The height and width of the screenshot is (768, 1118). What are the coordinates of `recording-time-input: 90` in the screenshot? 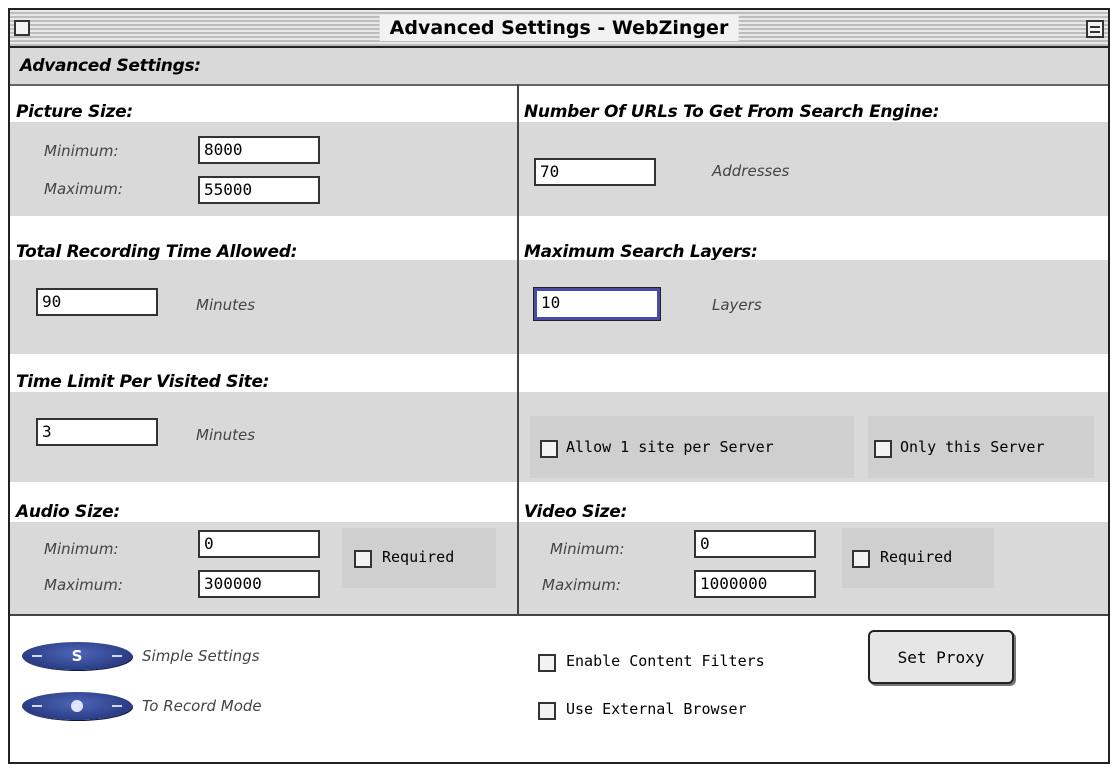 It's located at (97, 302).